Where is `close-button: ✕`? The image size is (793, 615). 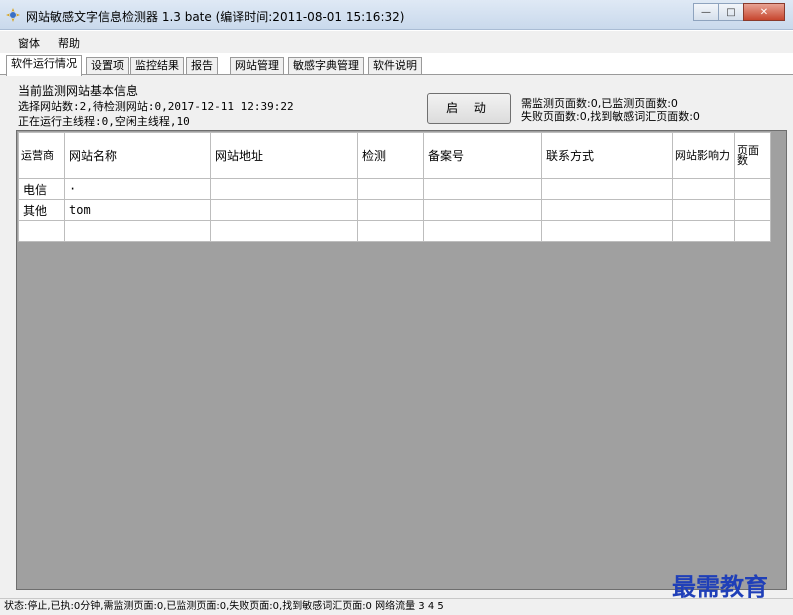
close-button: ✕ is located at coordinates (764, 12).